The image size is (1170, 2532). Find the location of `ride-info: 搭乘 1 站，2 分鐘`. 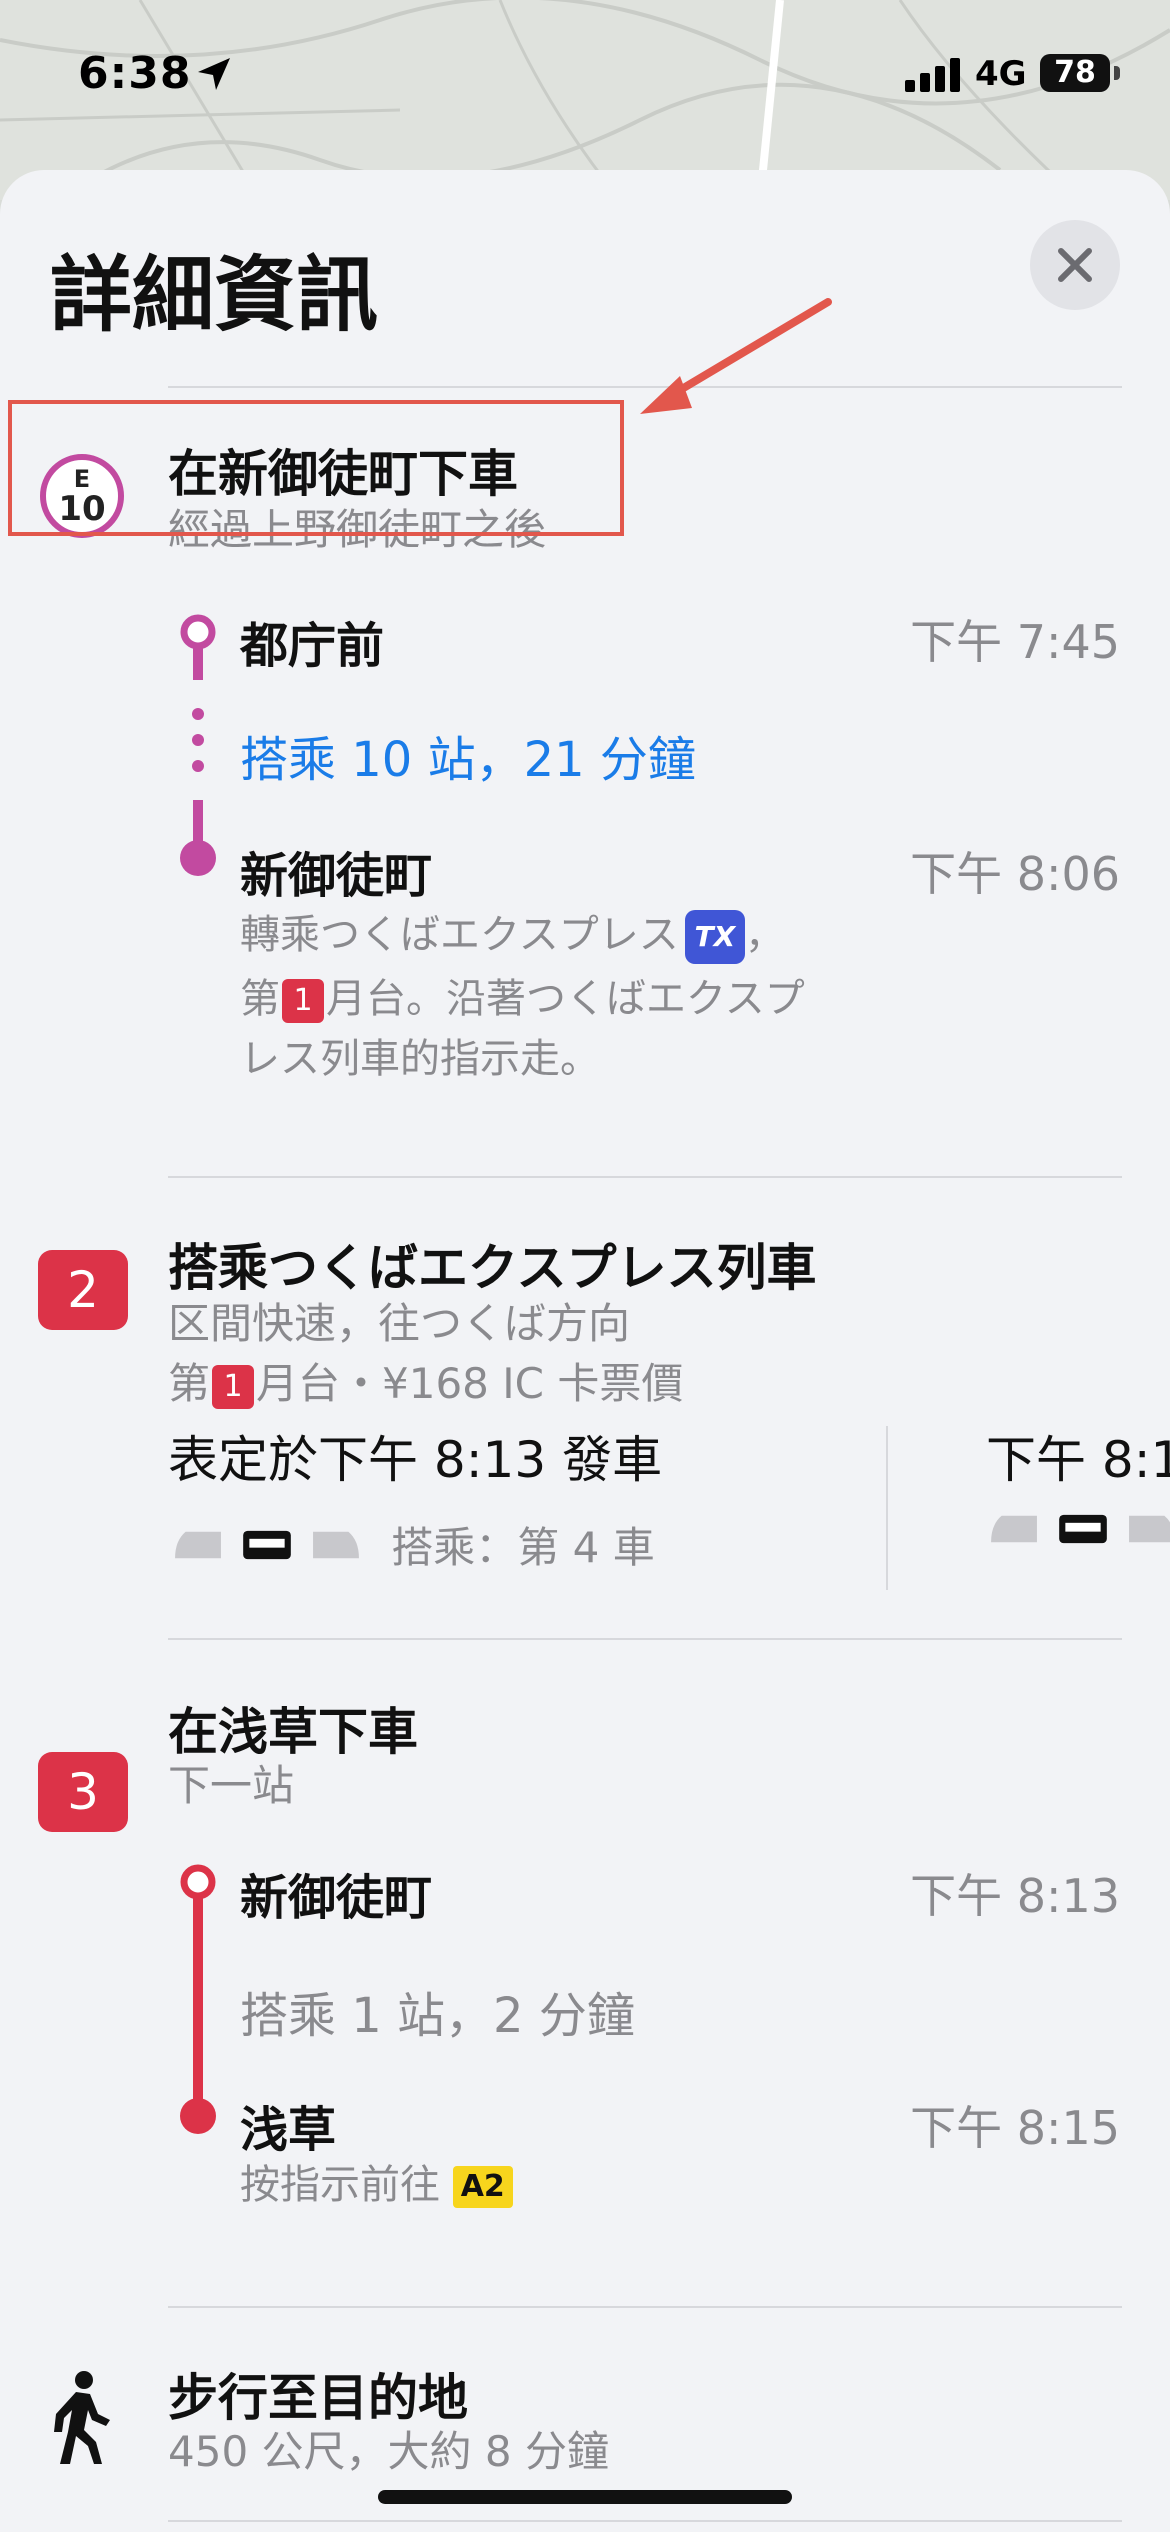

ride-info: 搭乘 1 站，2 分鐘 is located at coordinates (437, 2011).